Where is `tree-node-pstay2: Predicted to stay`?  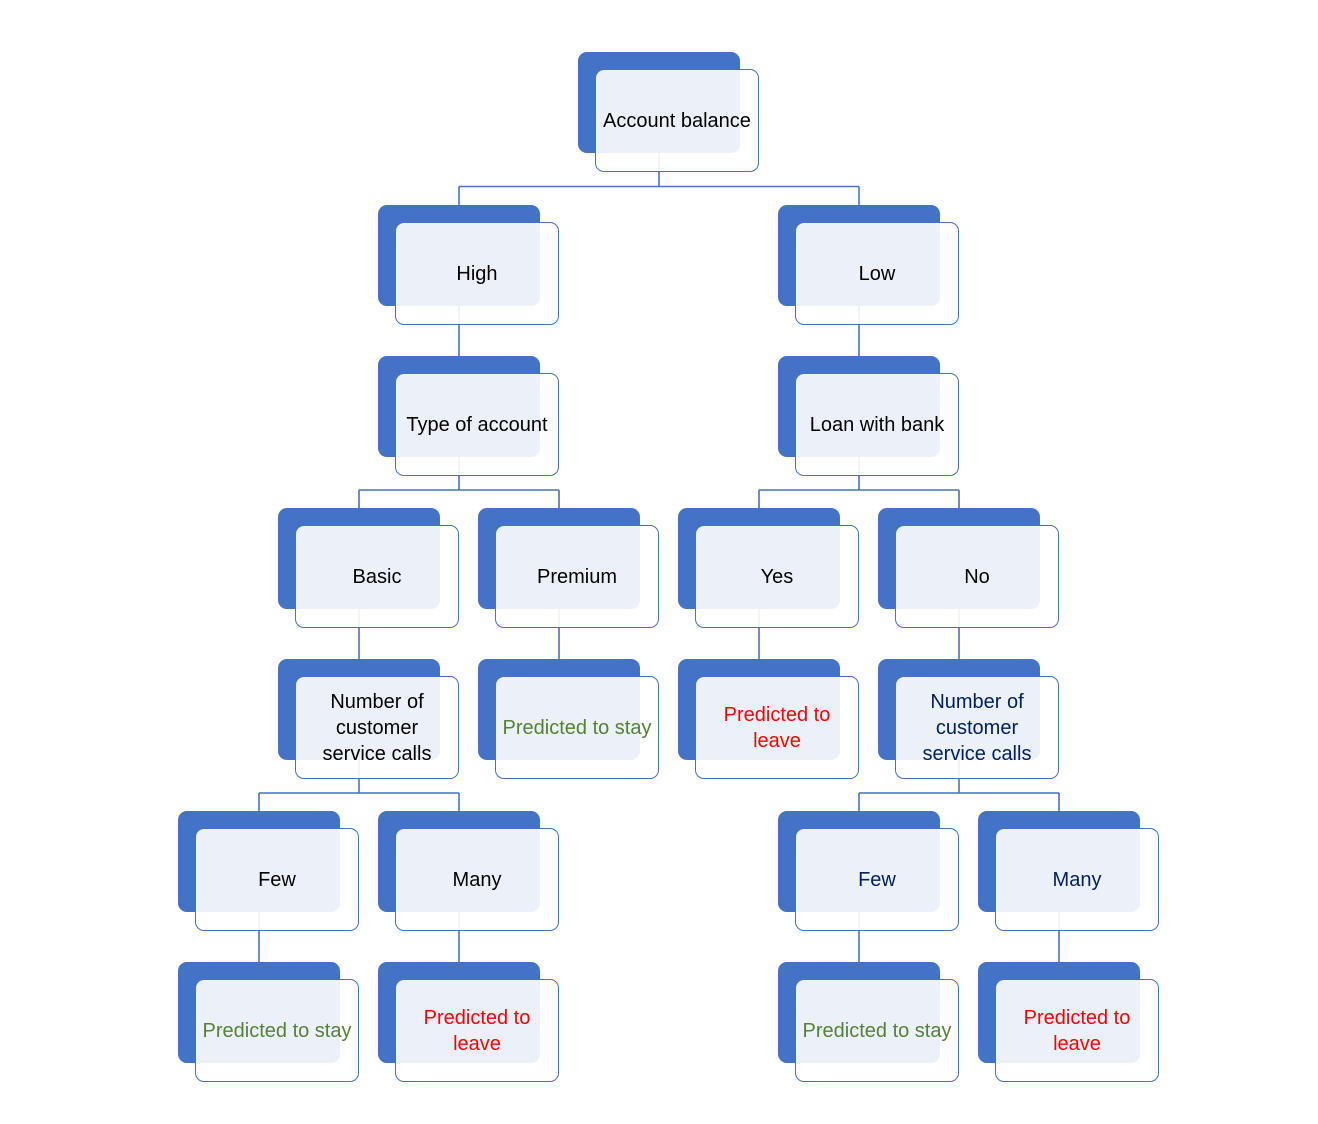 tree-node-pstay2: Predicted to stay is located at coordinates (269, 1022).